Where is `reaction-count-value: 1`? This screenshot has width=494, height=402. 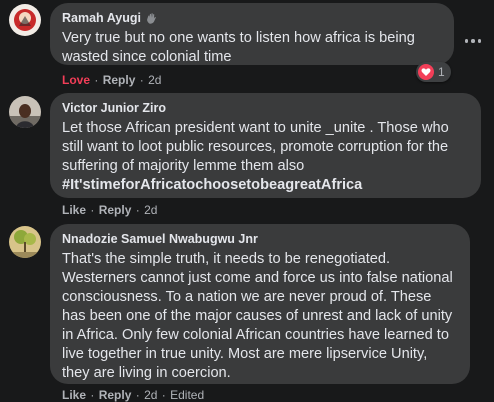
reaction-count-value: 1 is located at coordinates (441, 72).